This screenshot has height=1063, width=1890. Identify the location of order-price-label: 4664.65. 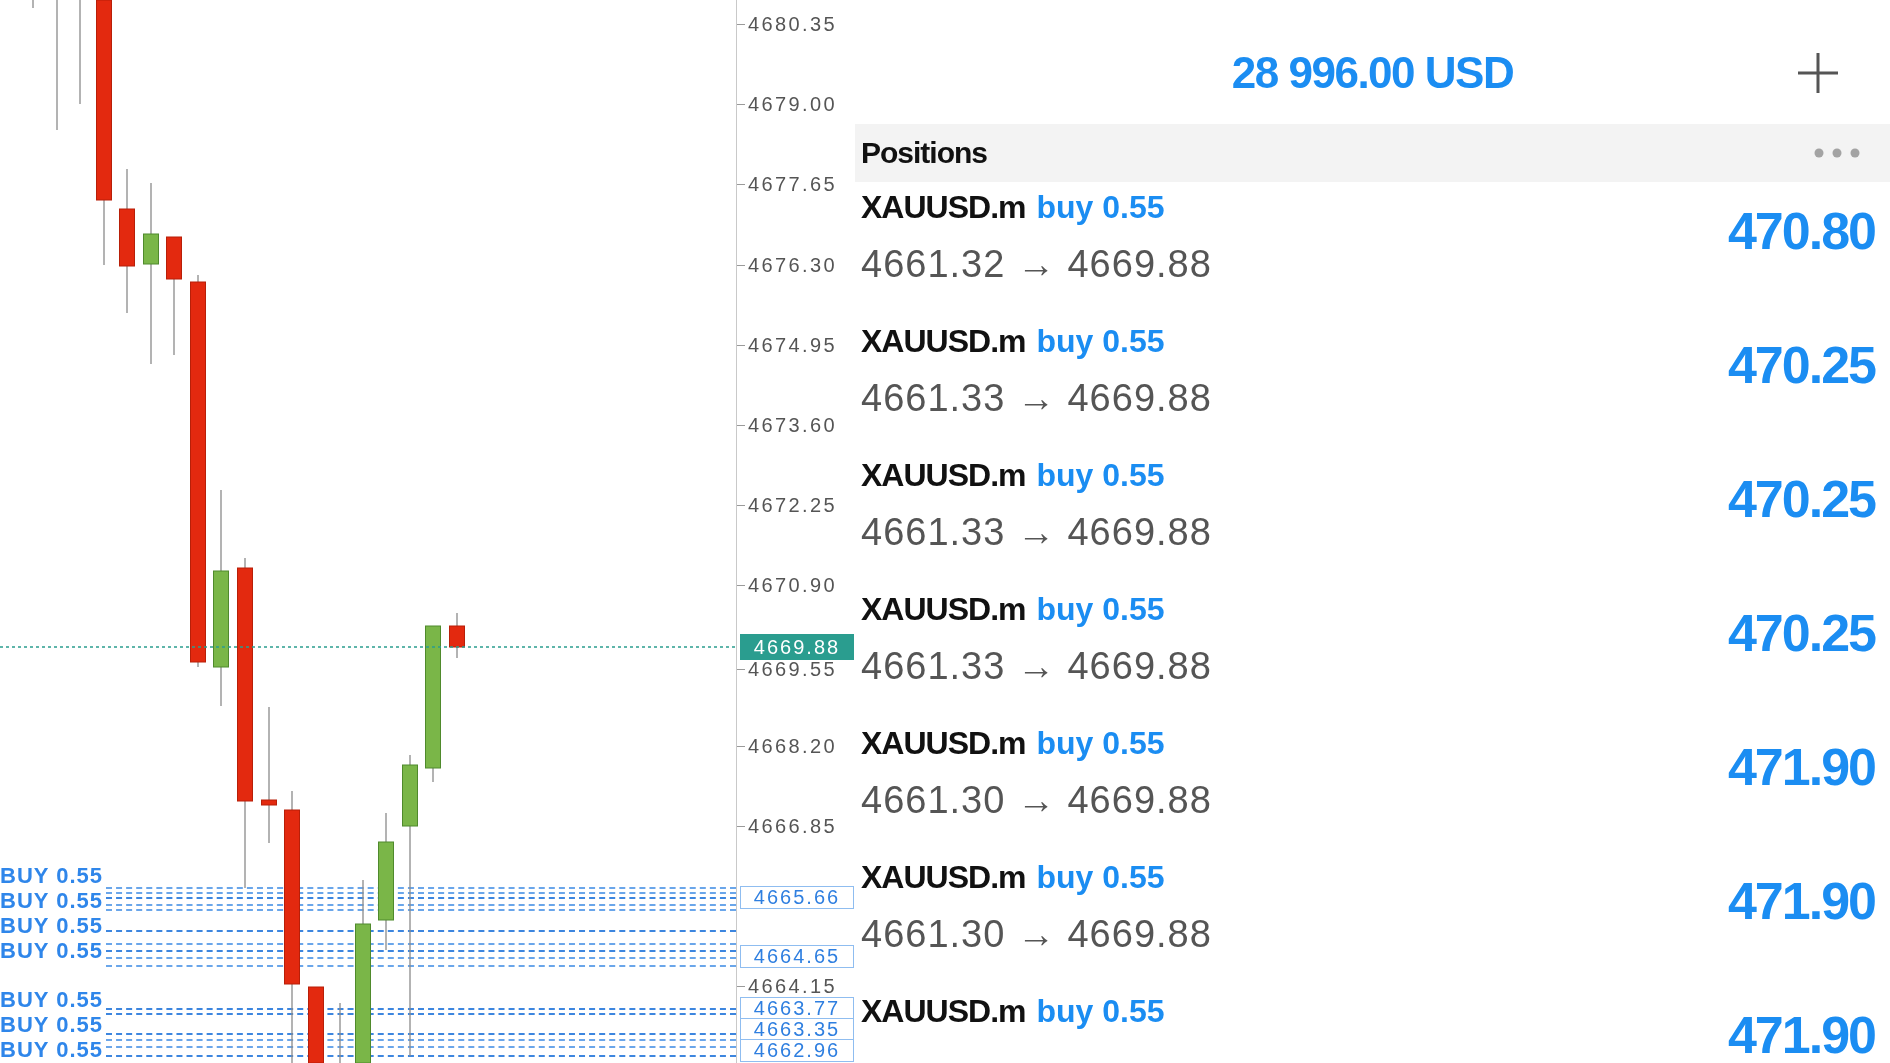
(797, 956).